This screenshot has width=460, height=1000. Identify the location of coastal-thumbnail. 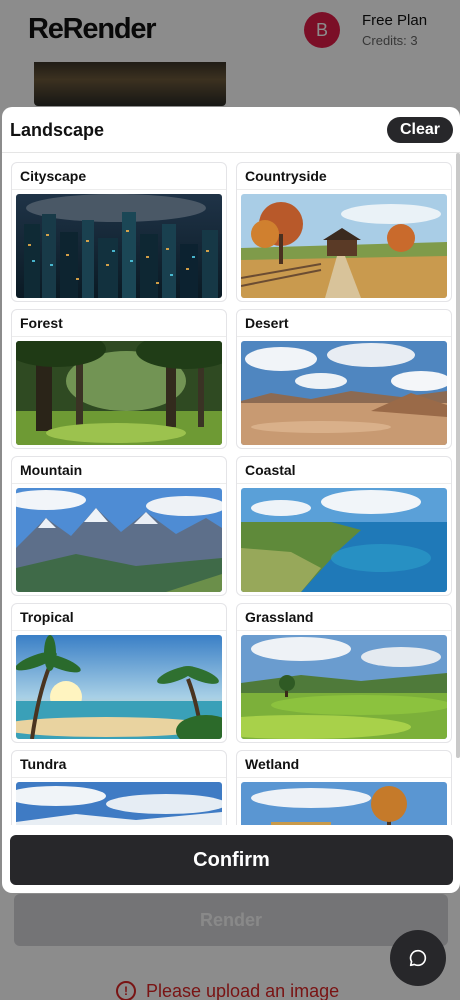
(344, 540).